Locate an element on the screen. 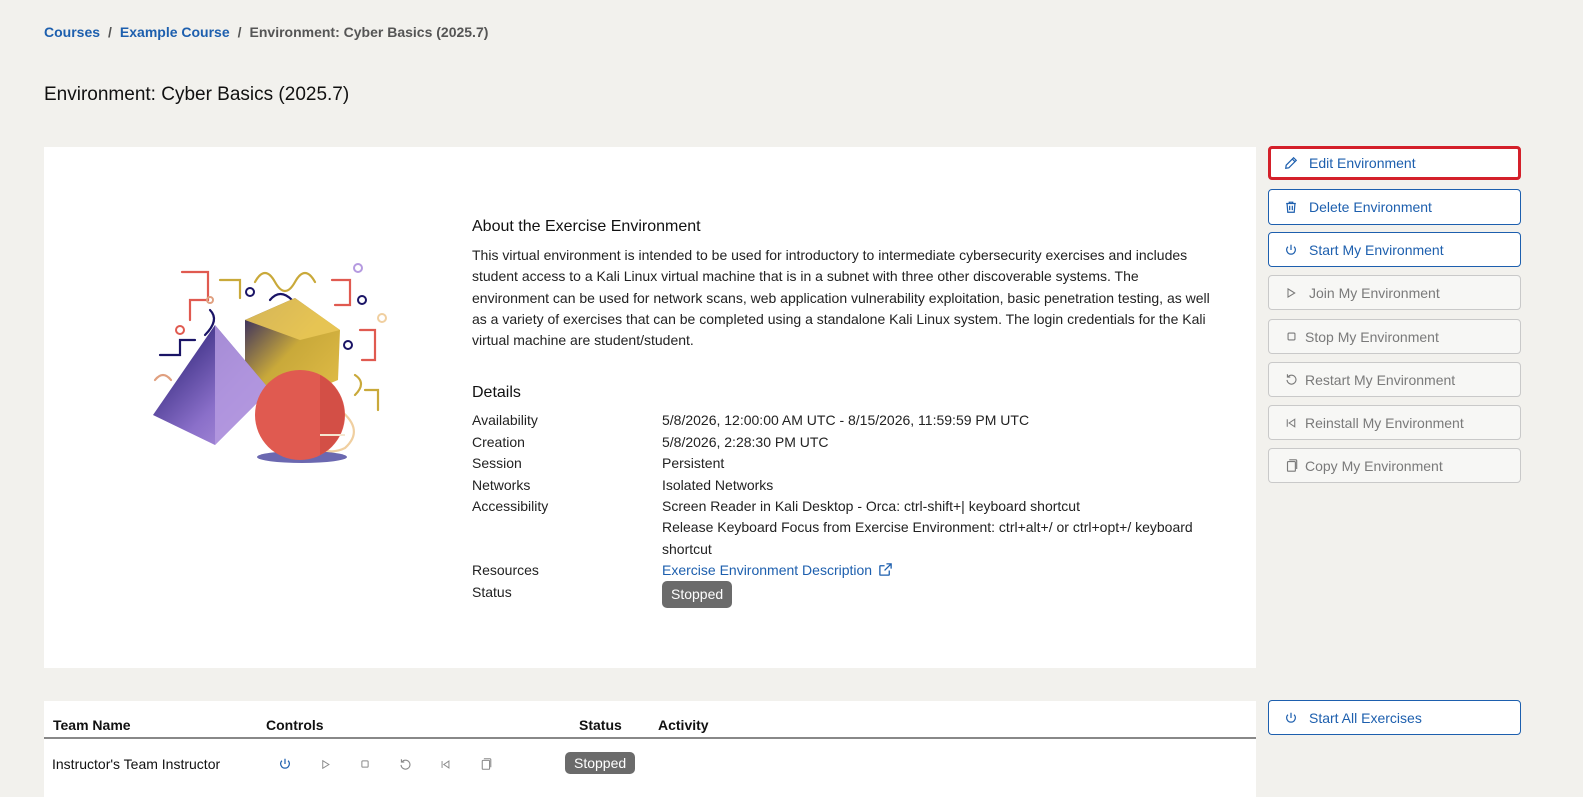 The width and height of the screenshot is (1583, 797). edit-environment-button: Edit Environment is located at coordinates (1394, 163).